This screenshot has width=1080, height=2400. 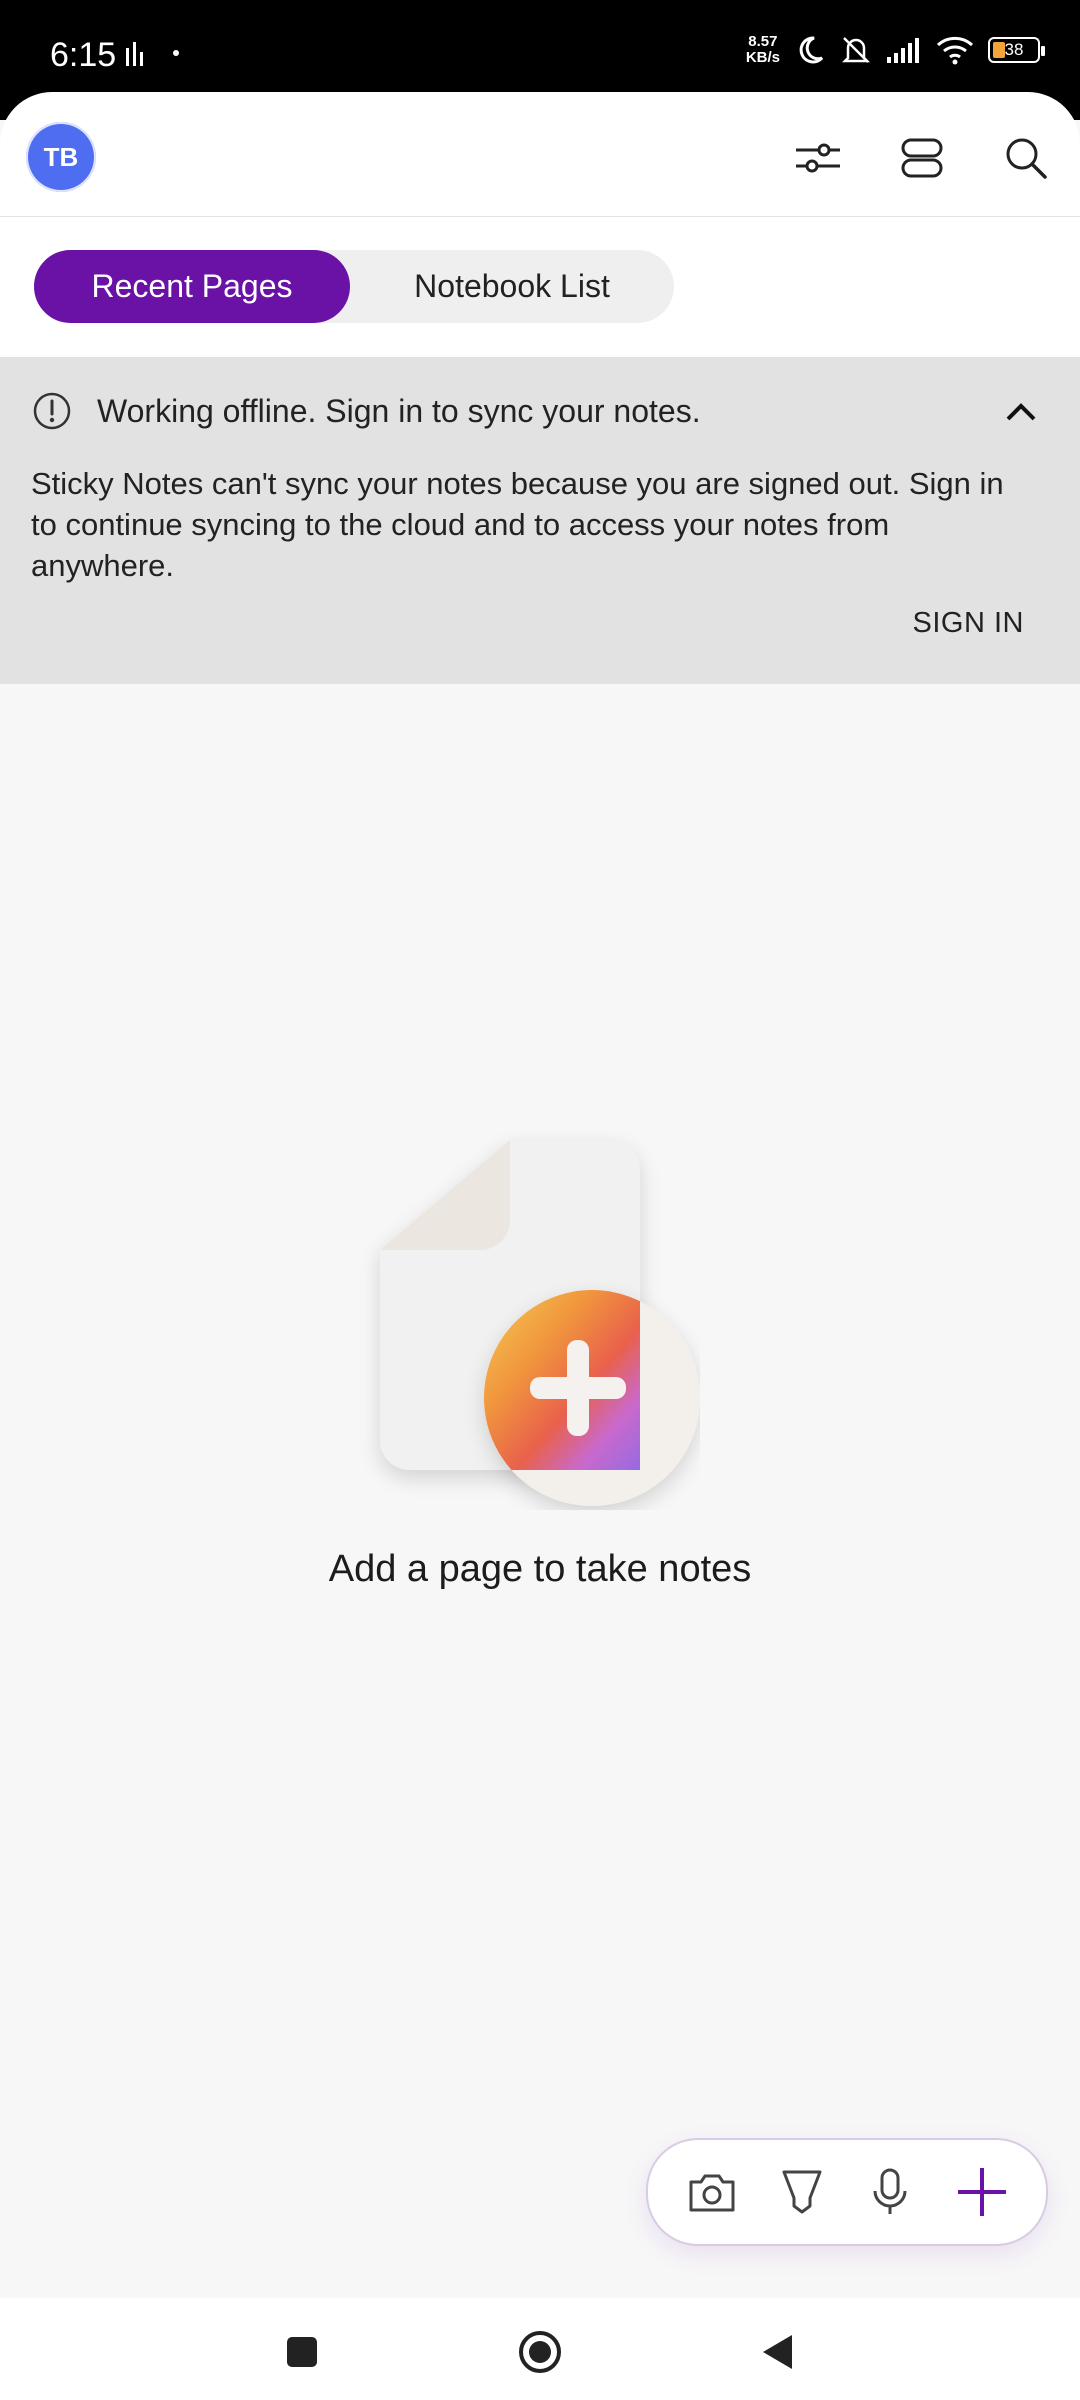 I want to click on tab-notebook-list: Notebook List, so click(x=512, y=286).